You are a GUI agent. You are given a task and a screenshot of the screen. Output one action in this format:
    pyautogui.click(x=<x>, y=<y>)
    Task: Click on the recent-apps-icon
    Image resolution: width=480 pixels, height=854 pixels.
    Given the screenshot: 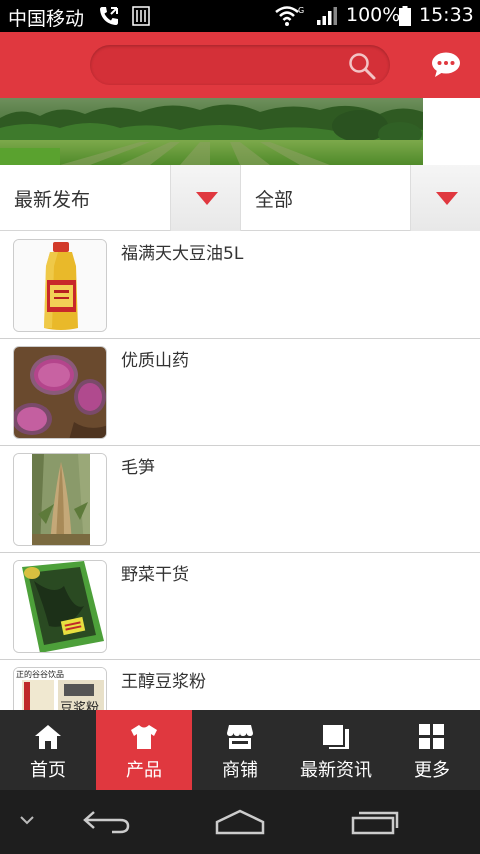 What is the action you would take?
    pyautogui.click(x=375, y=822)
    